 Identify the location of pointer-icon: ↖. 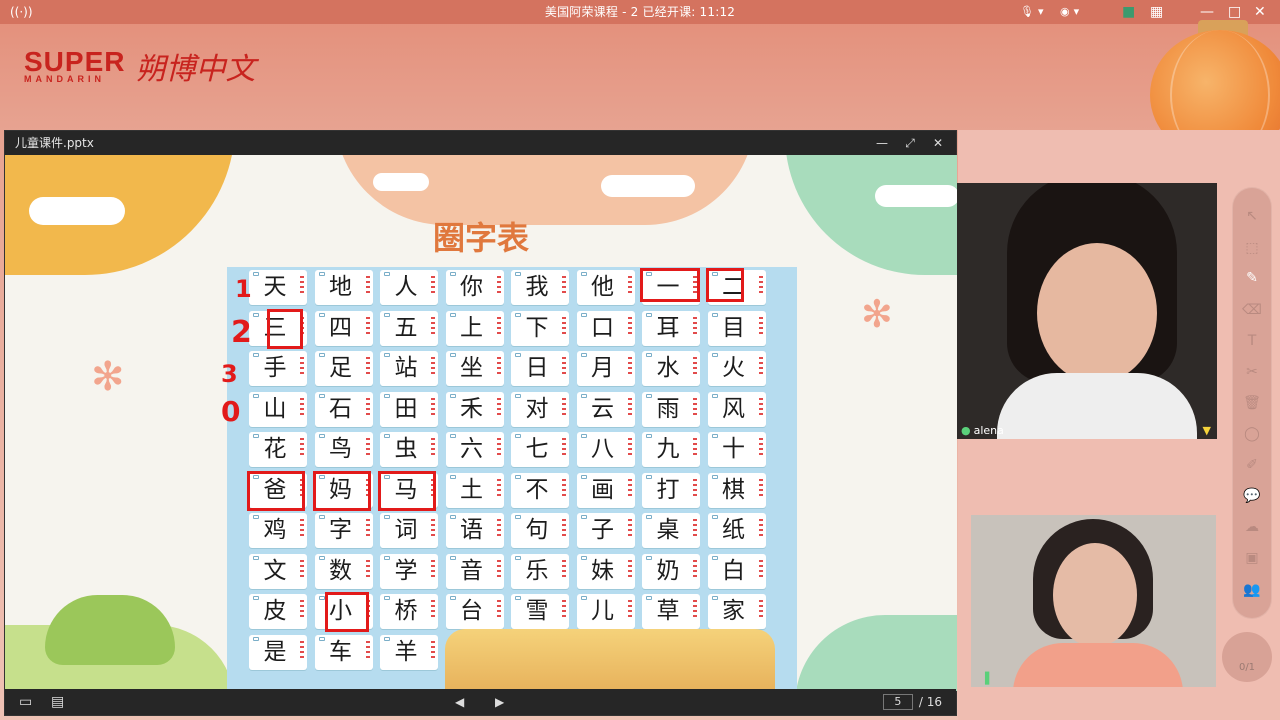
(1252, 216).